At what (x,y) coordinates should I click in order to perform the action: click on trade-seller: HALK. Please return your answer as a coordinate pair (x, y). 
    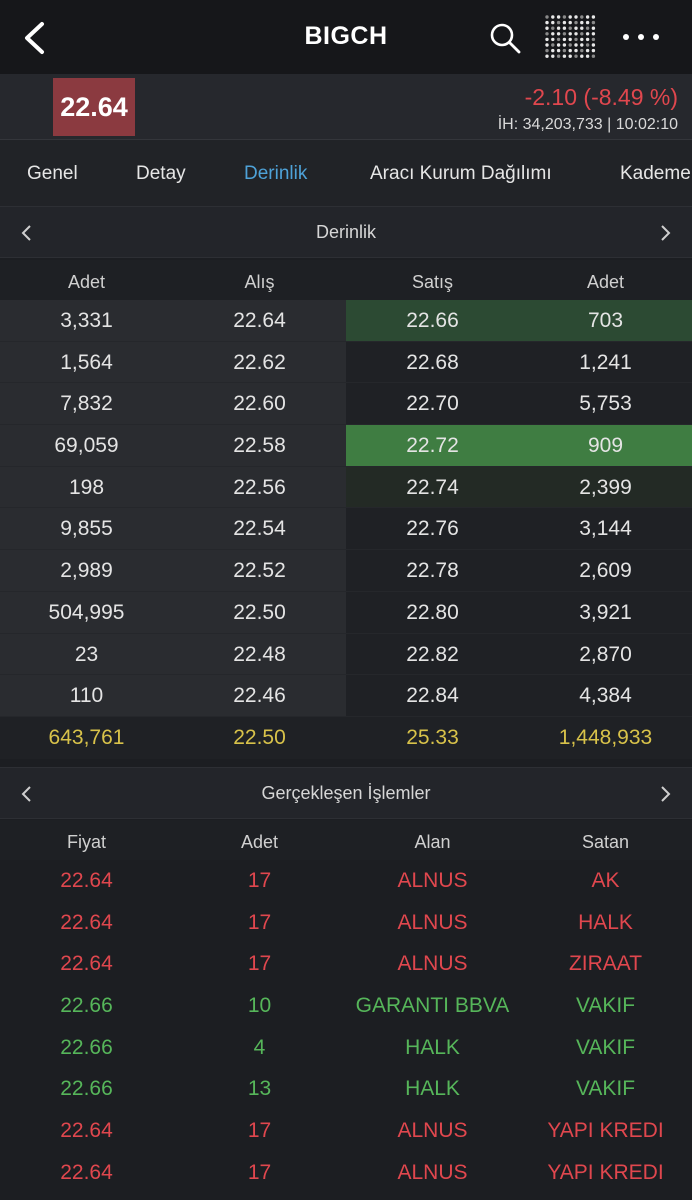
    Looking at the image, I should click on (605, 922).